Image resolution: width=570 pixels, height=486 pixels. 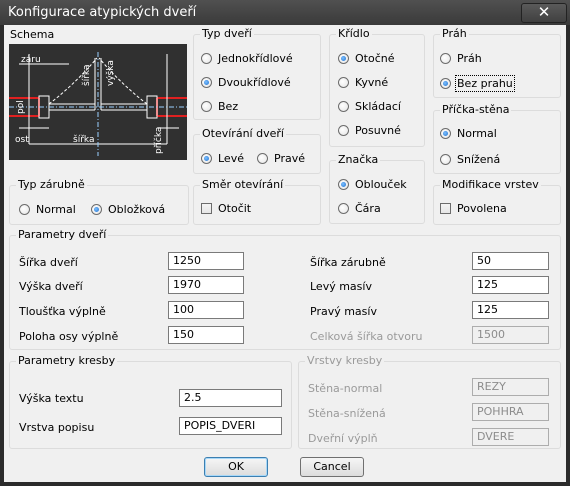 I want to click on radio-bez, so click(x=206, y=106).